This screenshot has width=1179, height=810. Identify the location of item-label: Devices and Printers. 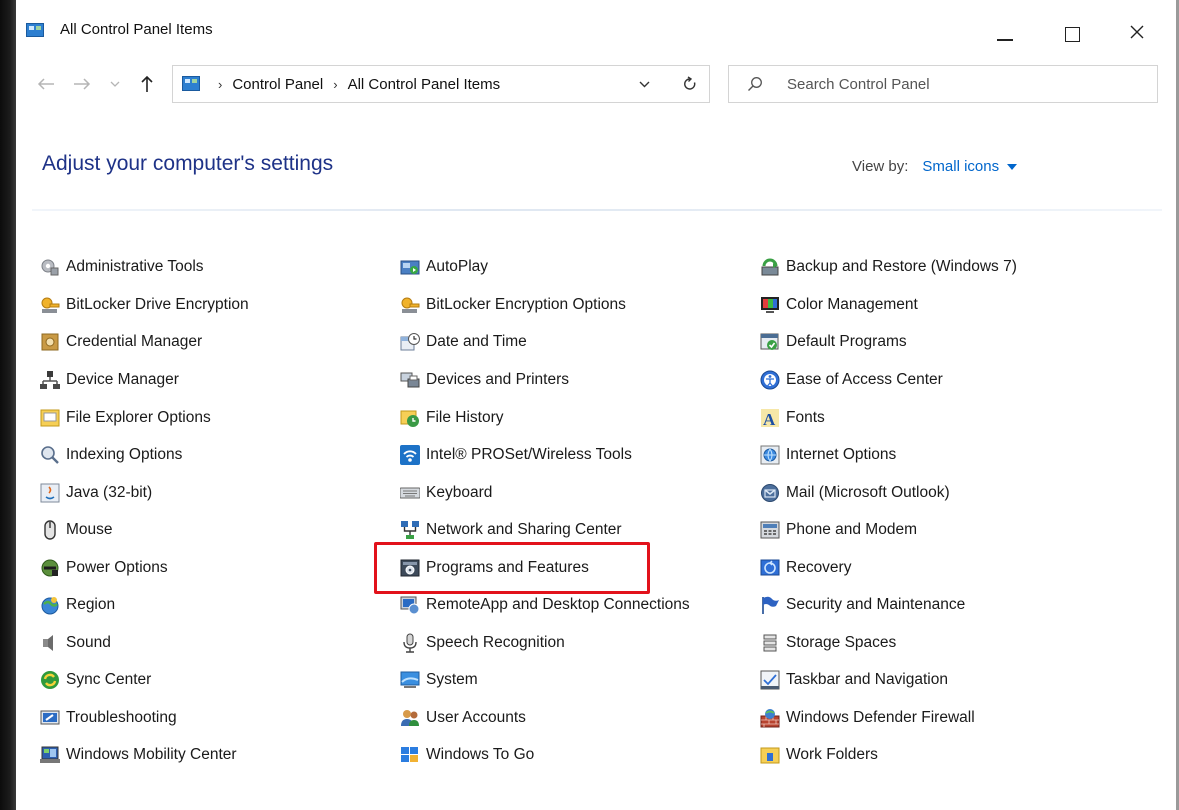
(498, 379).